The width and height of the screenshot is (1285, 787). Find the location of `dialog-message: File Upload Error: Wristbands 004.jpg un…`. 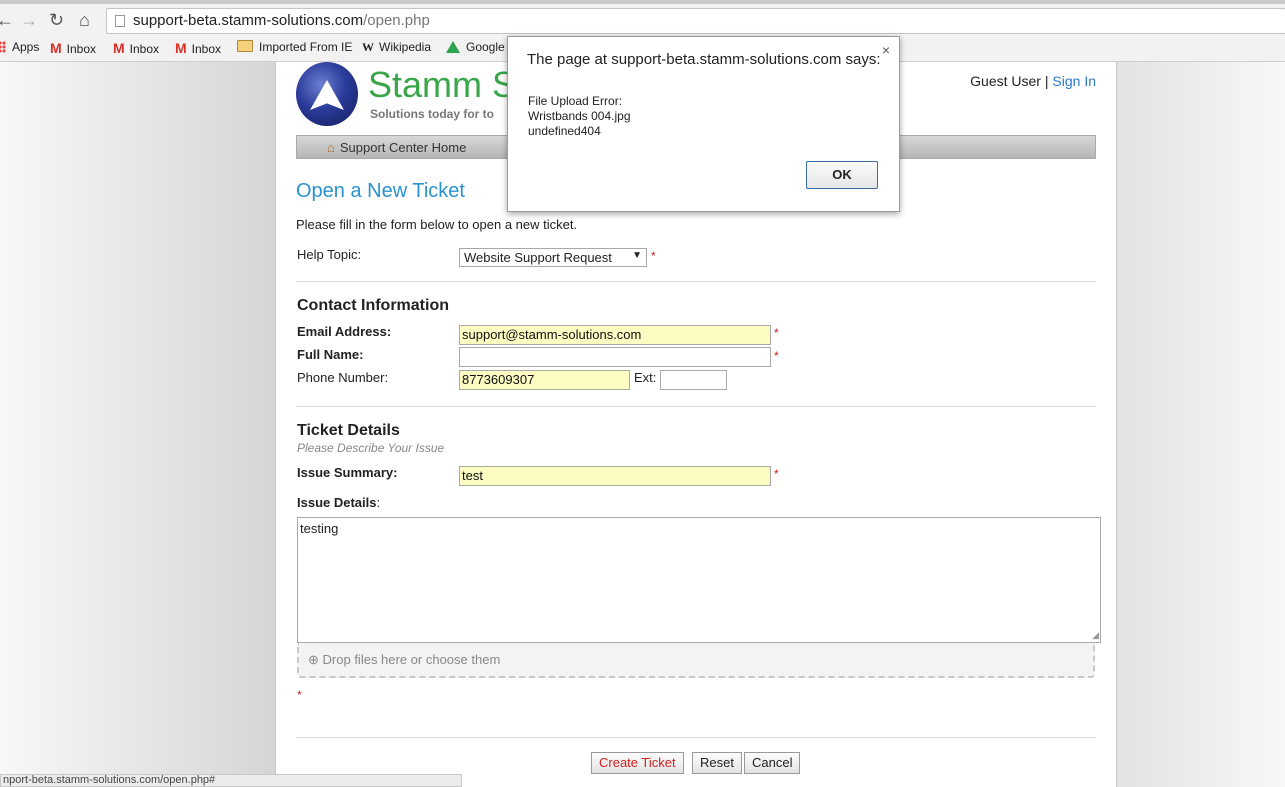

dialog-message: File Upload Error: Wristbands 004.jpg un… is located at coordinates (579, 116).